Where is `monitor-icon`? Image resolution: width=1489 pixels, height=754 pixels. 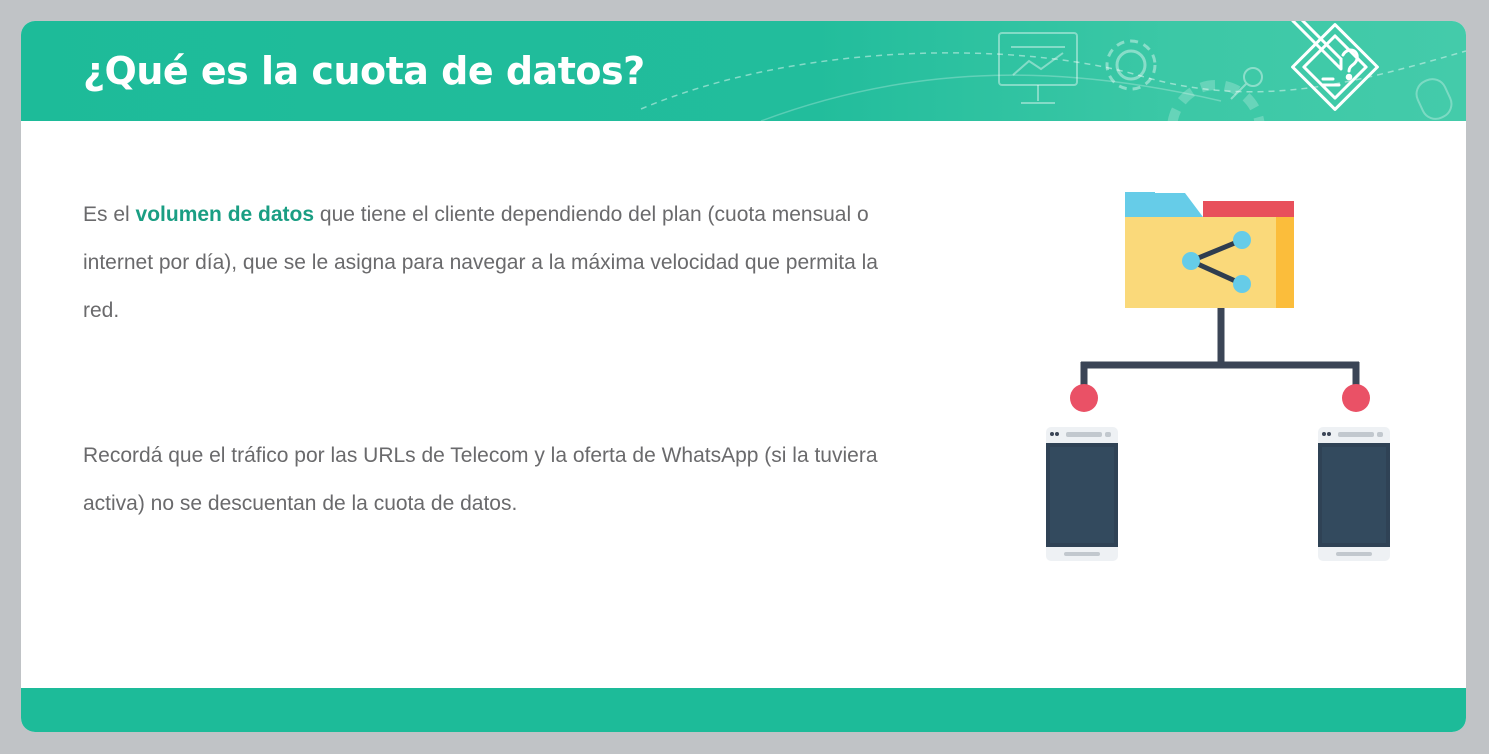 monitor-icon is located at coordinates (1038, 68).